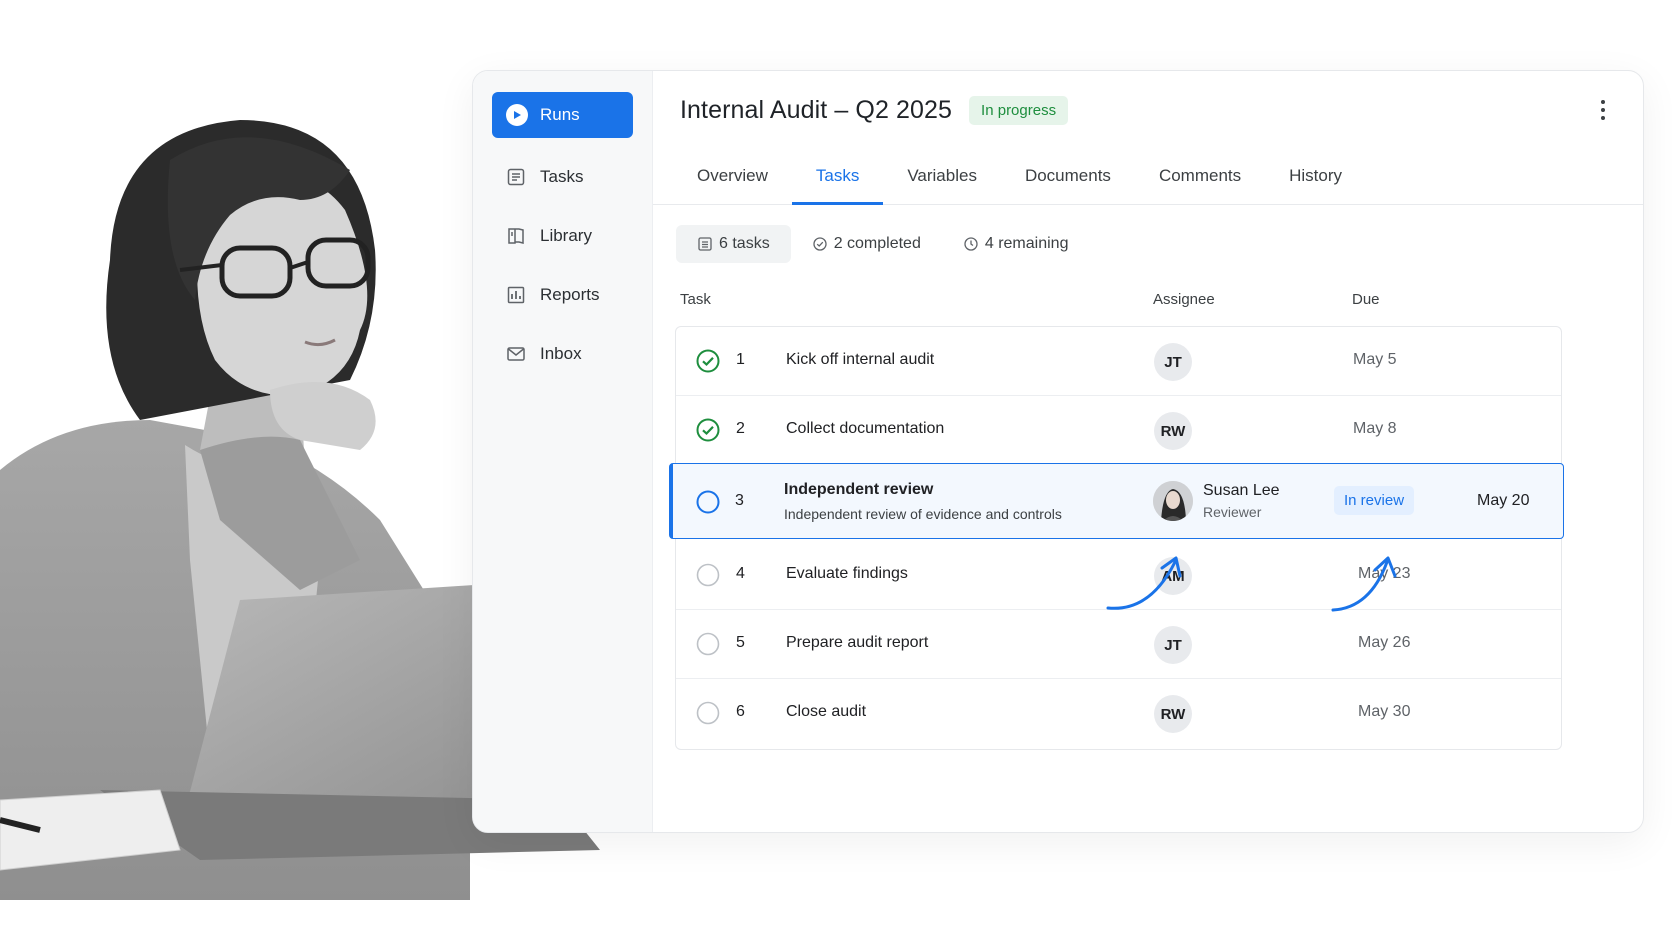  Describe the element at coordinates (866, 244) in the screenshot. I see `stat-completed: 2 completed` at that location.